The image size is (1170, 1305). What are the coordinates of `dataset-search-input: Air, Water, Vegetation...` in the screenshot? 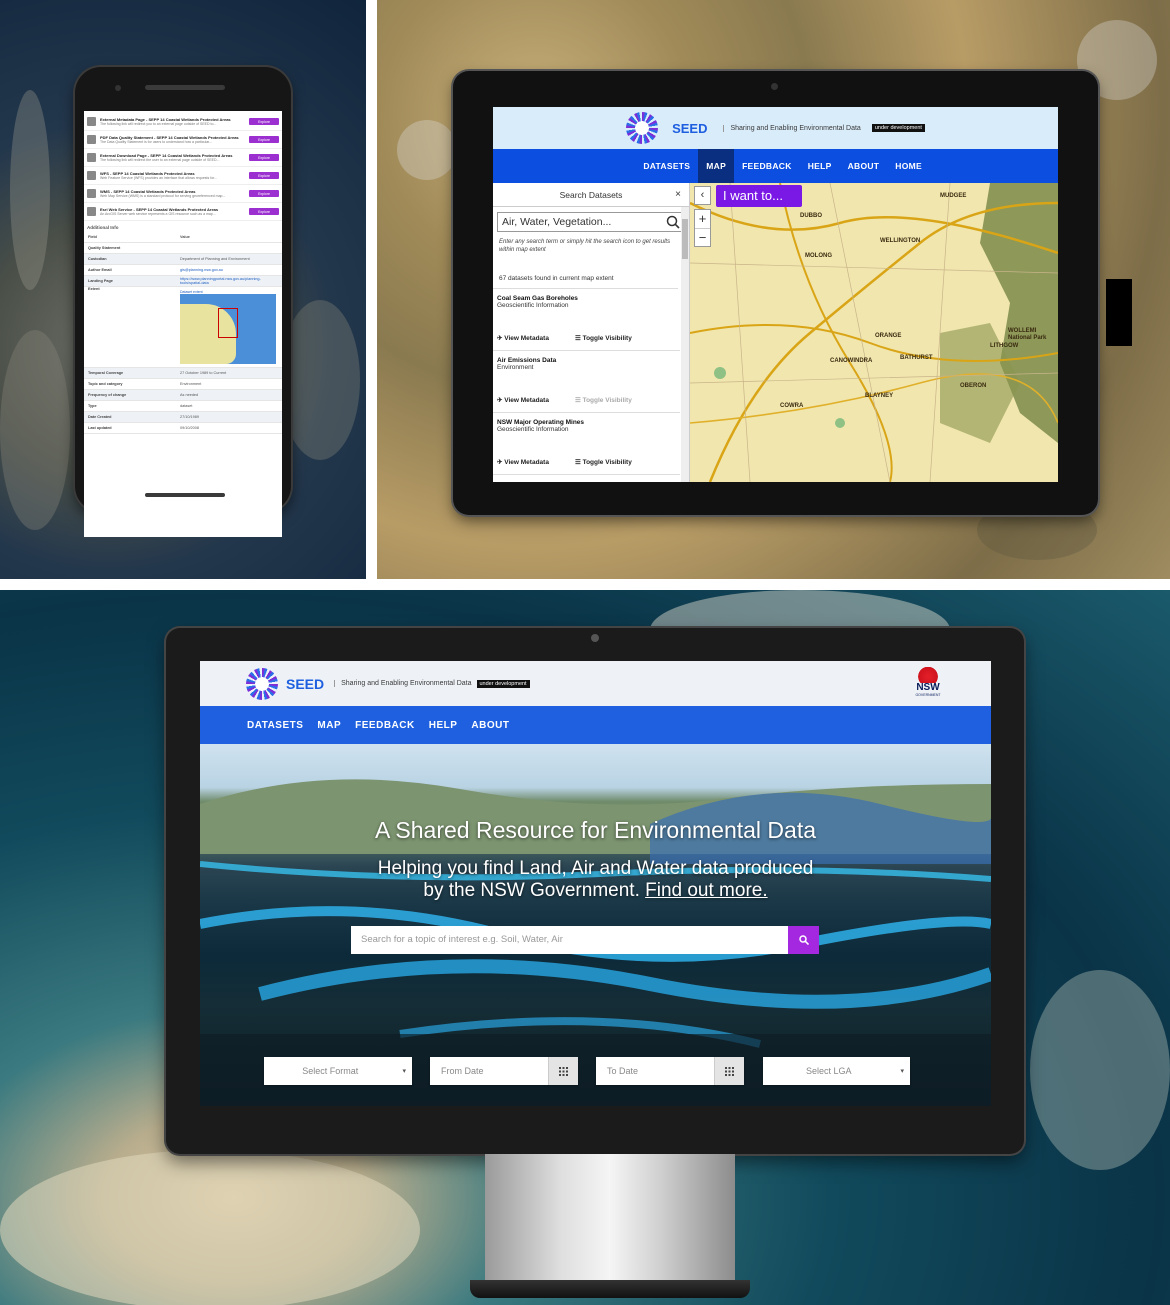 It's located at (591, 222).